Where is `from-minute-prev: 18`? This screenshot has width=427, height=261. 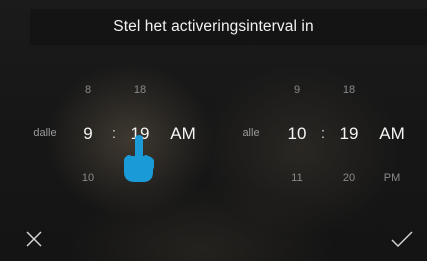 from-minute-prev: 18 is located at coordinates (140, 90).